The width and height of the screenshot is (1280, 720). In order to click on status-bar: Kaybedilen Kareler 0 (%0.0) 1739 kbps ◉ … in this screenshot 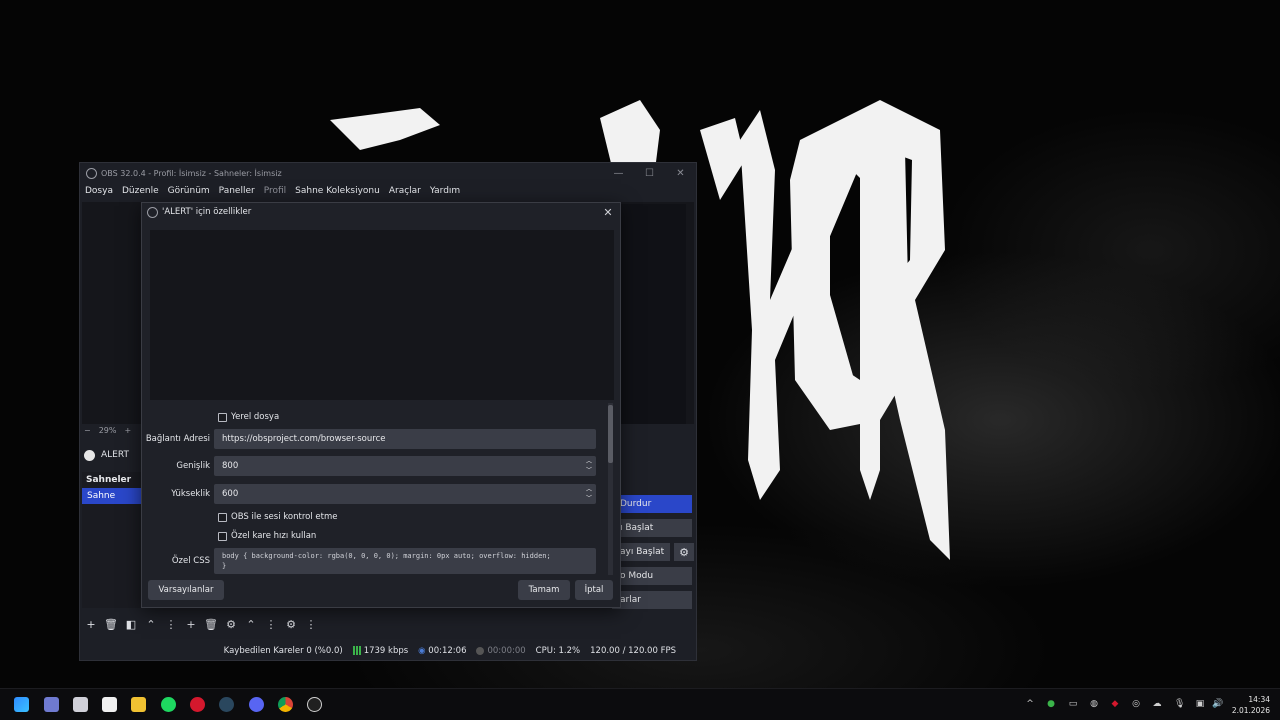, I will do `click(388, 651)`.